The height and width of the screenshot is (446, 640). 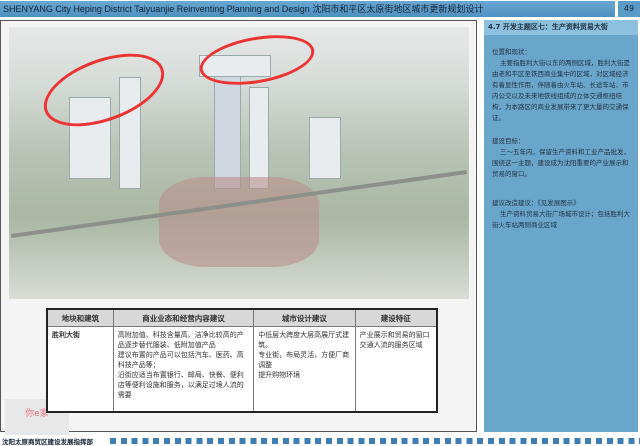 I want to click on cell-text: 中低层大跨度大层高展厅式建筑。, so click(x=304, y=340).